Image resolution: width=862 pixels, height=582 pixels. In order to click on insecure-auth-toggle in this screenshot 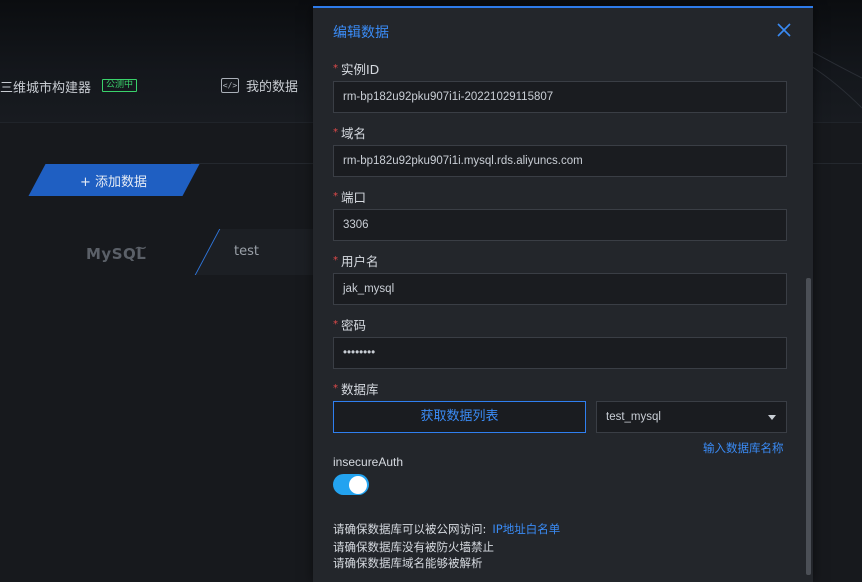, I will do `click(351, 484)`.